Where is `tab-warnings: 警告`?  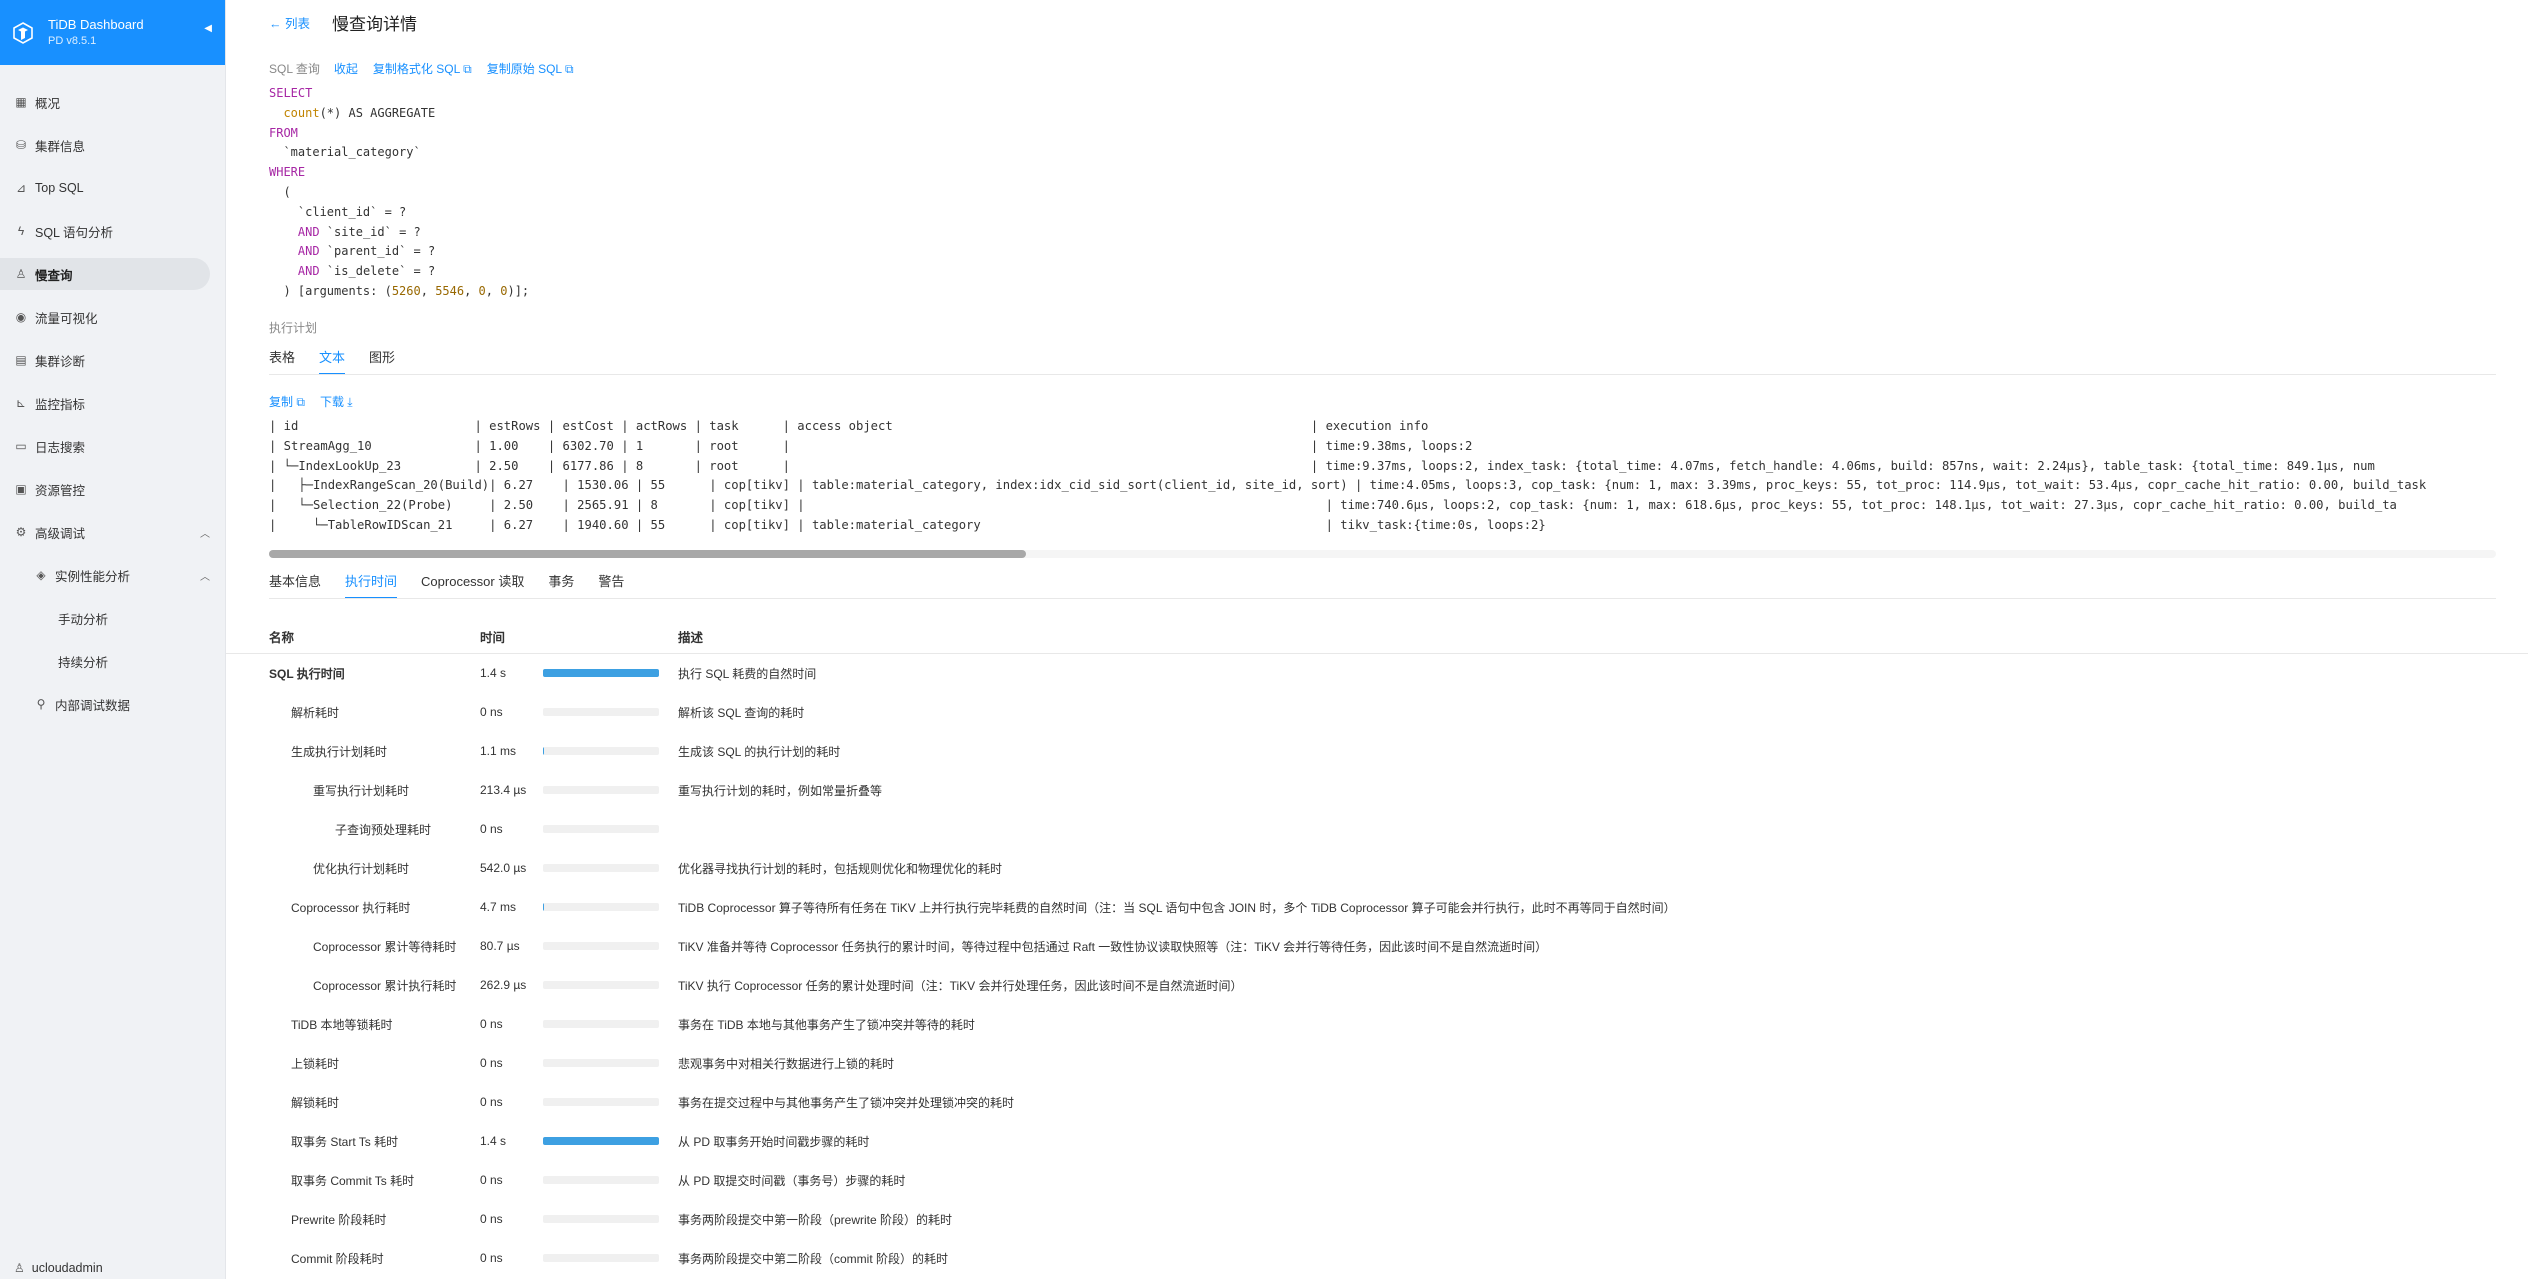 tab-warnings: 警告 is located at coordinates (611, 584).